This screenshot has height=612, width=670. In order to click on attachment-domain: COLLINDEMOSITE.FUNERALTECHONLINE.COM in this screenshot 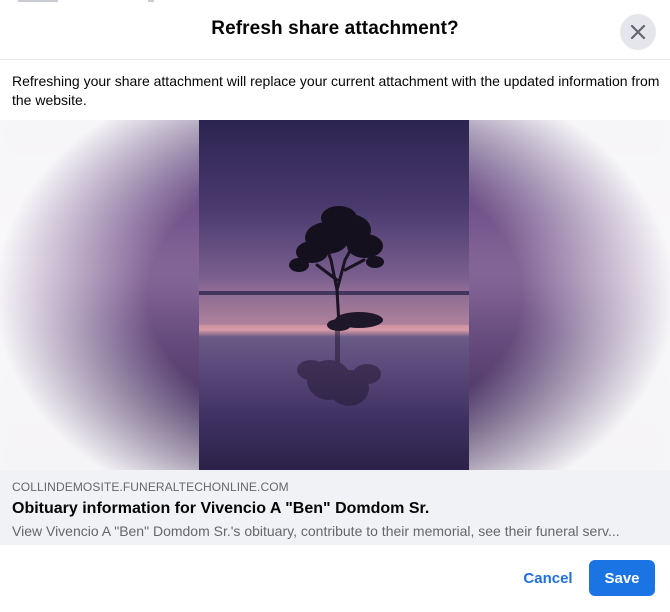, I will do `click(150, 487)`.